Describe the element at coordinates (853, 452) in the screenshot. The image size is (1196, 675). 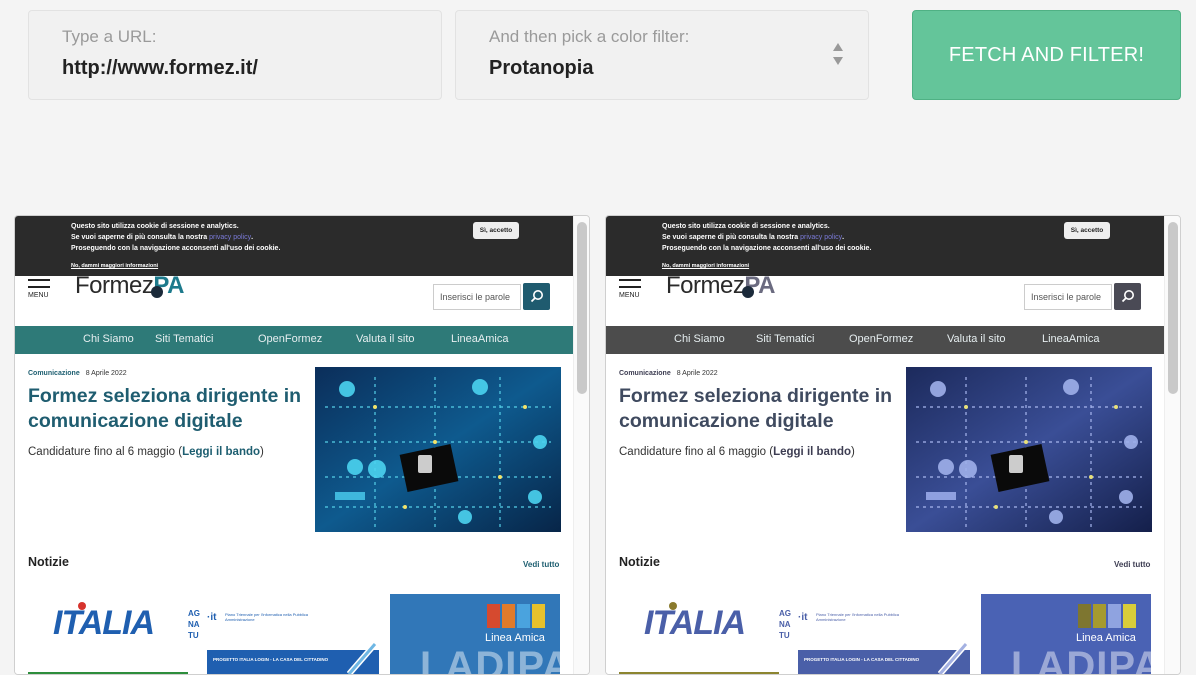
I see `sub-suffix: )` at that location.